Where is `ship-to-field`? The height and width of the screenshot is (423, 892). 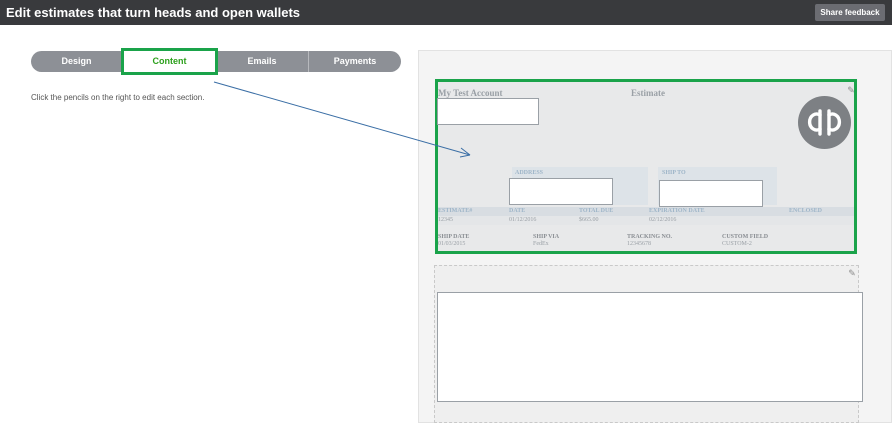 ship-to-field is located at coordinates (711, 193).